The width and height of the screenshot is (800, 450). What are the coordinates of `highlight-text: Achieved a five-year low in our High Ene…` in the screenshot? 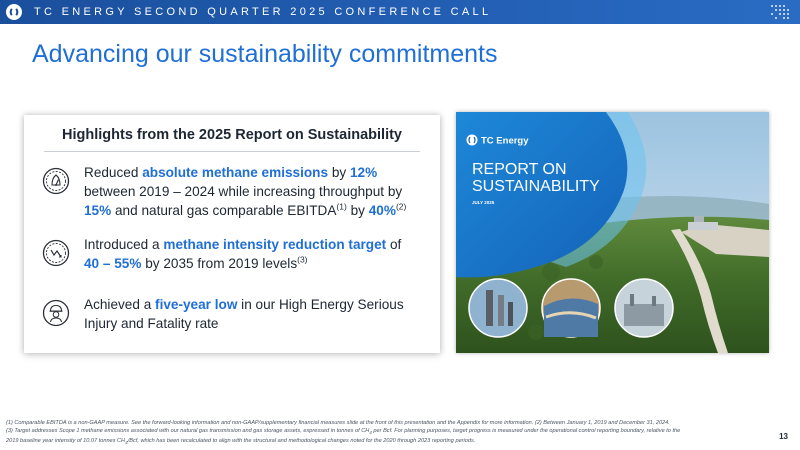 It's located at (244, 314).